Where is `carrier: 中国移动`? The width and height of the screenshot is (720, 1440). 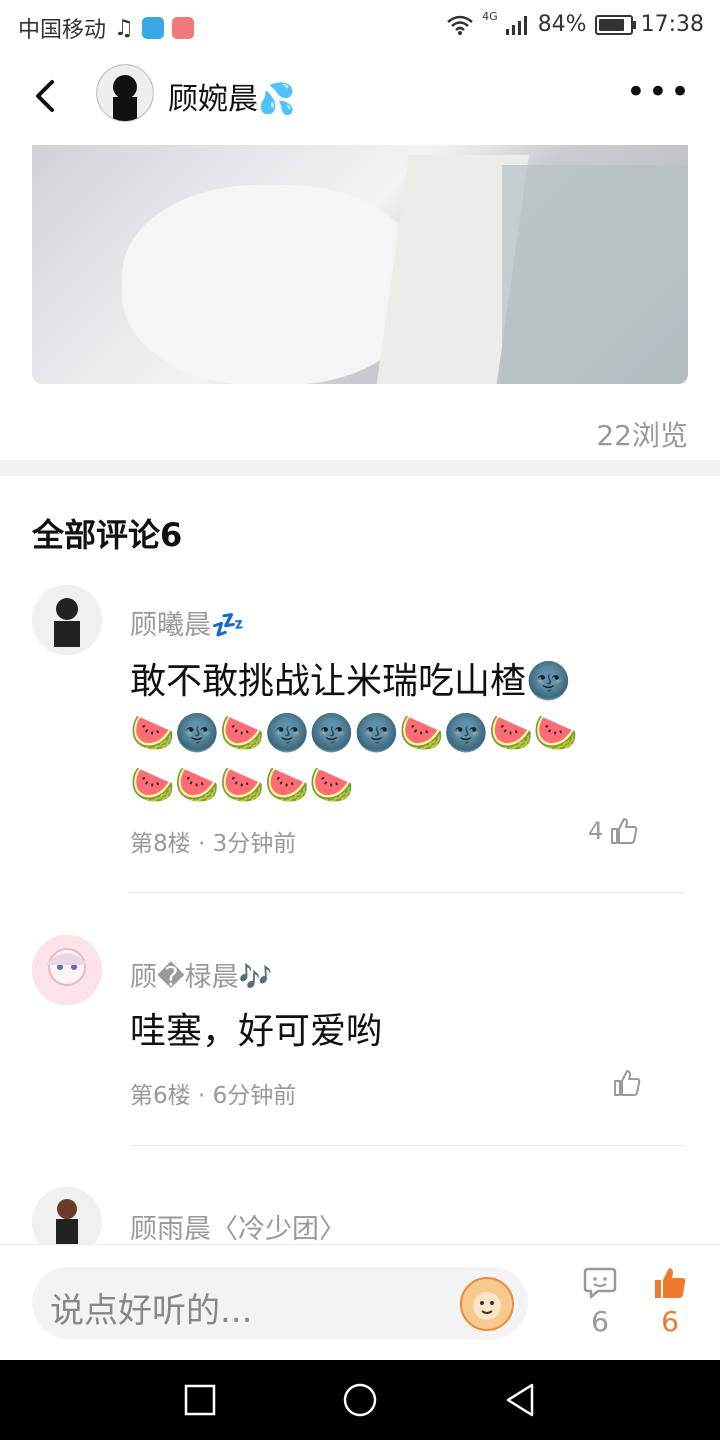 carrier: 中国移动 is located at coordinates (62, 30).